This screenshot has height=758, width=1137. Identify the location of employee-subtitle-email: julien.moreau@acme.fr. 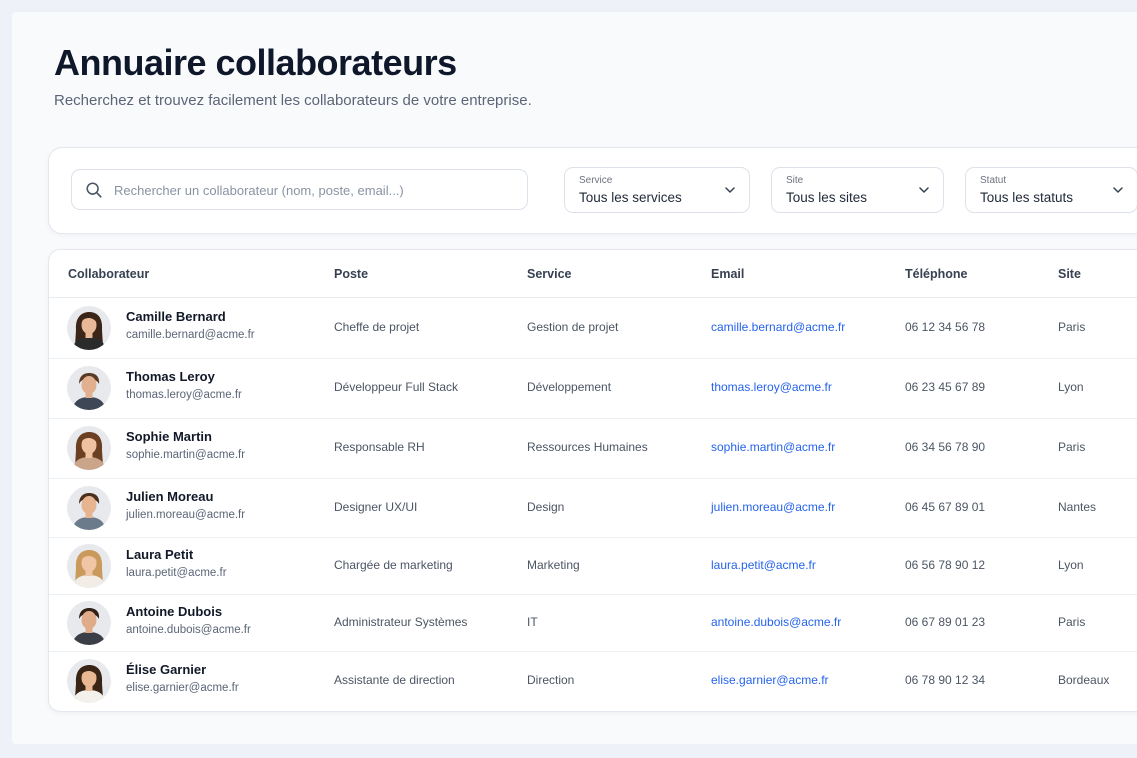
(186, 515).